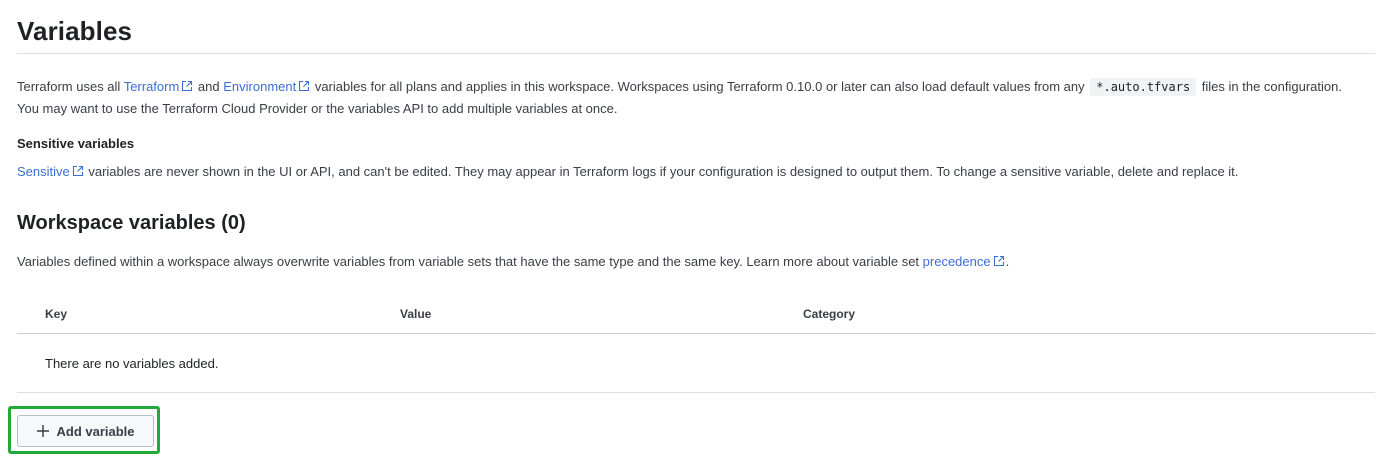  Describe the element at coordinates (43, 431) in the screenshot. I see `plus-icon` at that location.